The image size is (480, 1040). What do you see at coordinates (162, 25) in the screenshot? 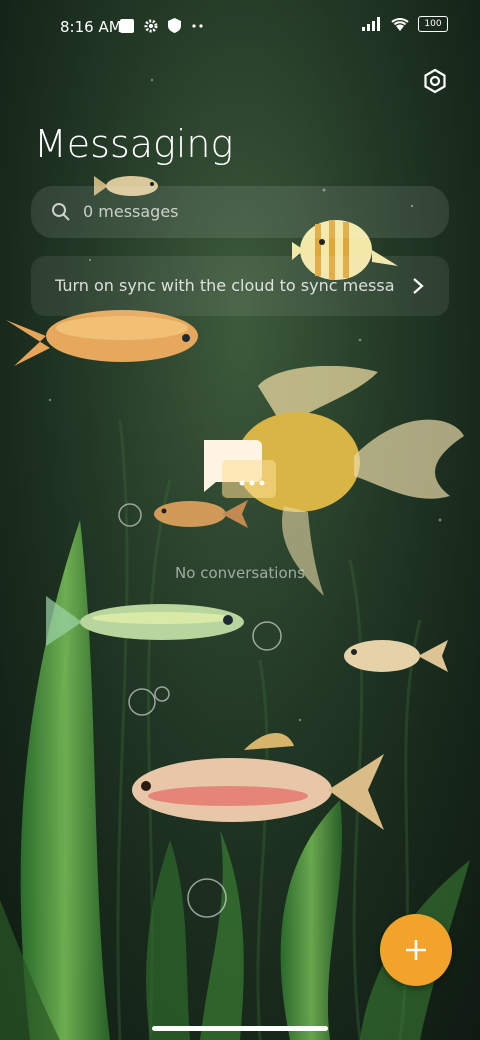
I see `status-left-icons` at bounding box center [162, 25].